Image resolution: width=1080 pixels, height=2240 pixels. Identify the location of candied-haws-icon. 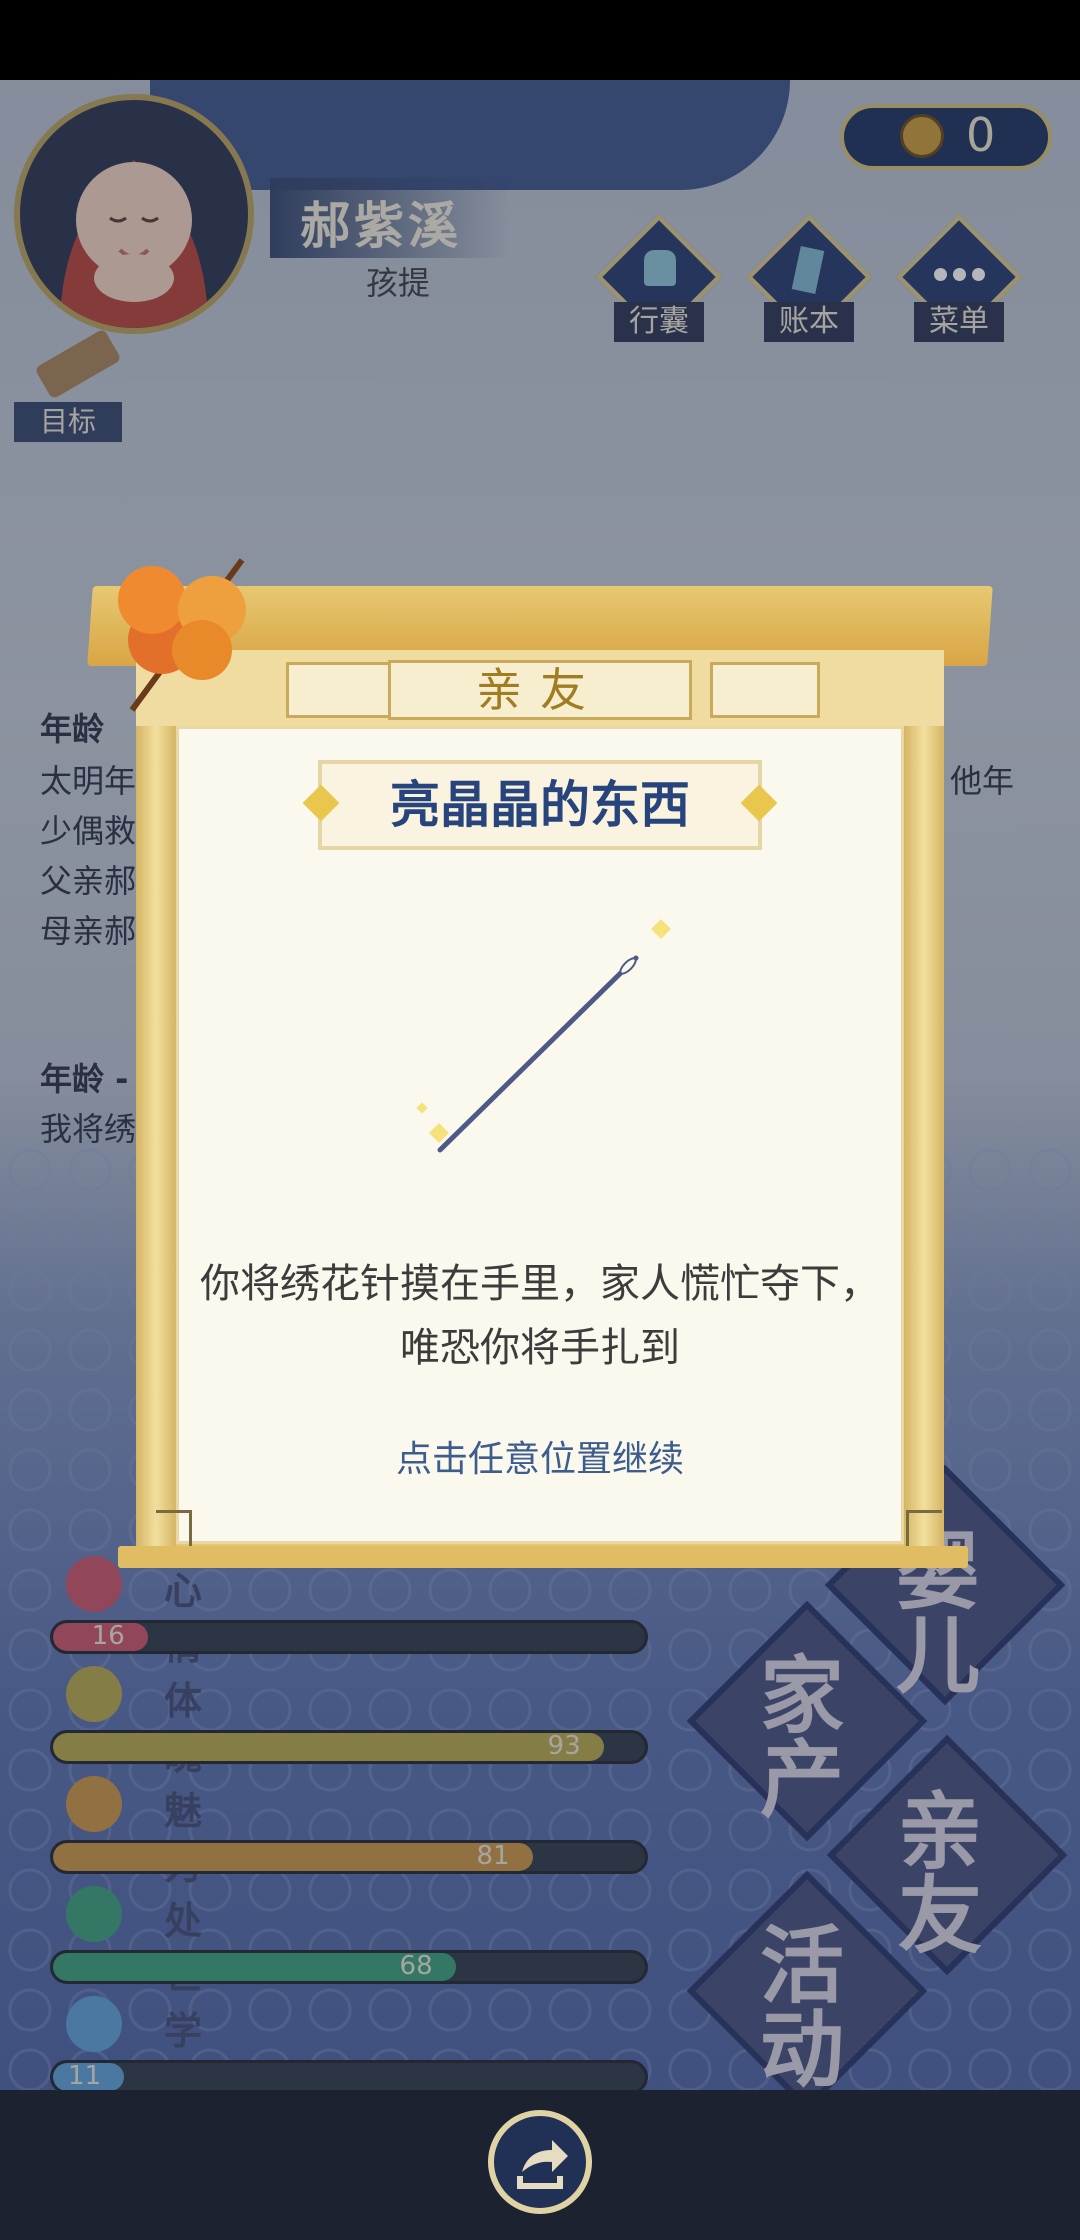
(182, 635).